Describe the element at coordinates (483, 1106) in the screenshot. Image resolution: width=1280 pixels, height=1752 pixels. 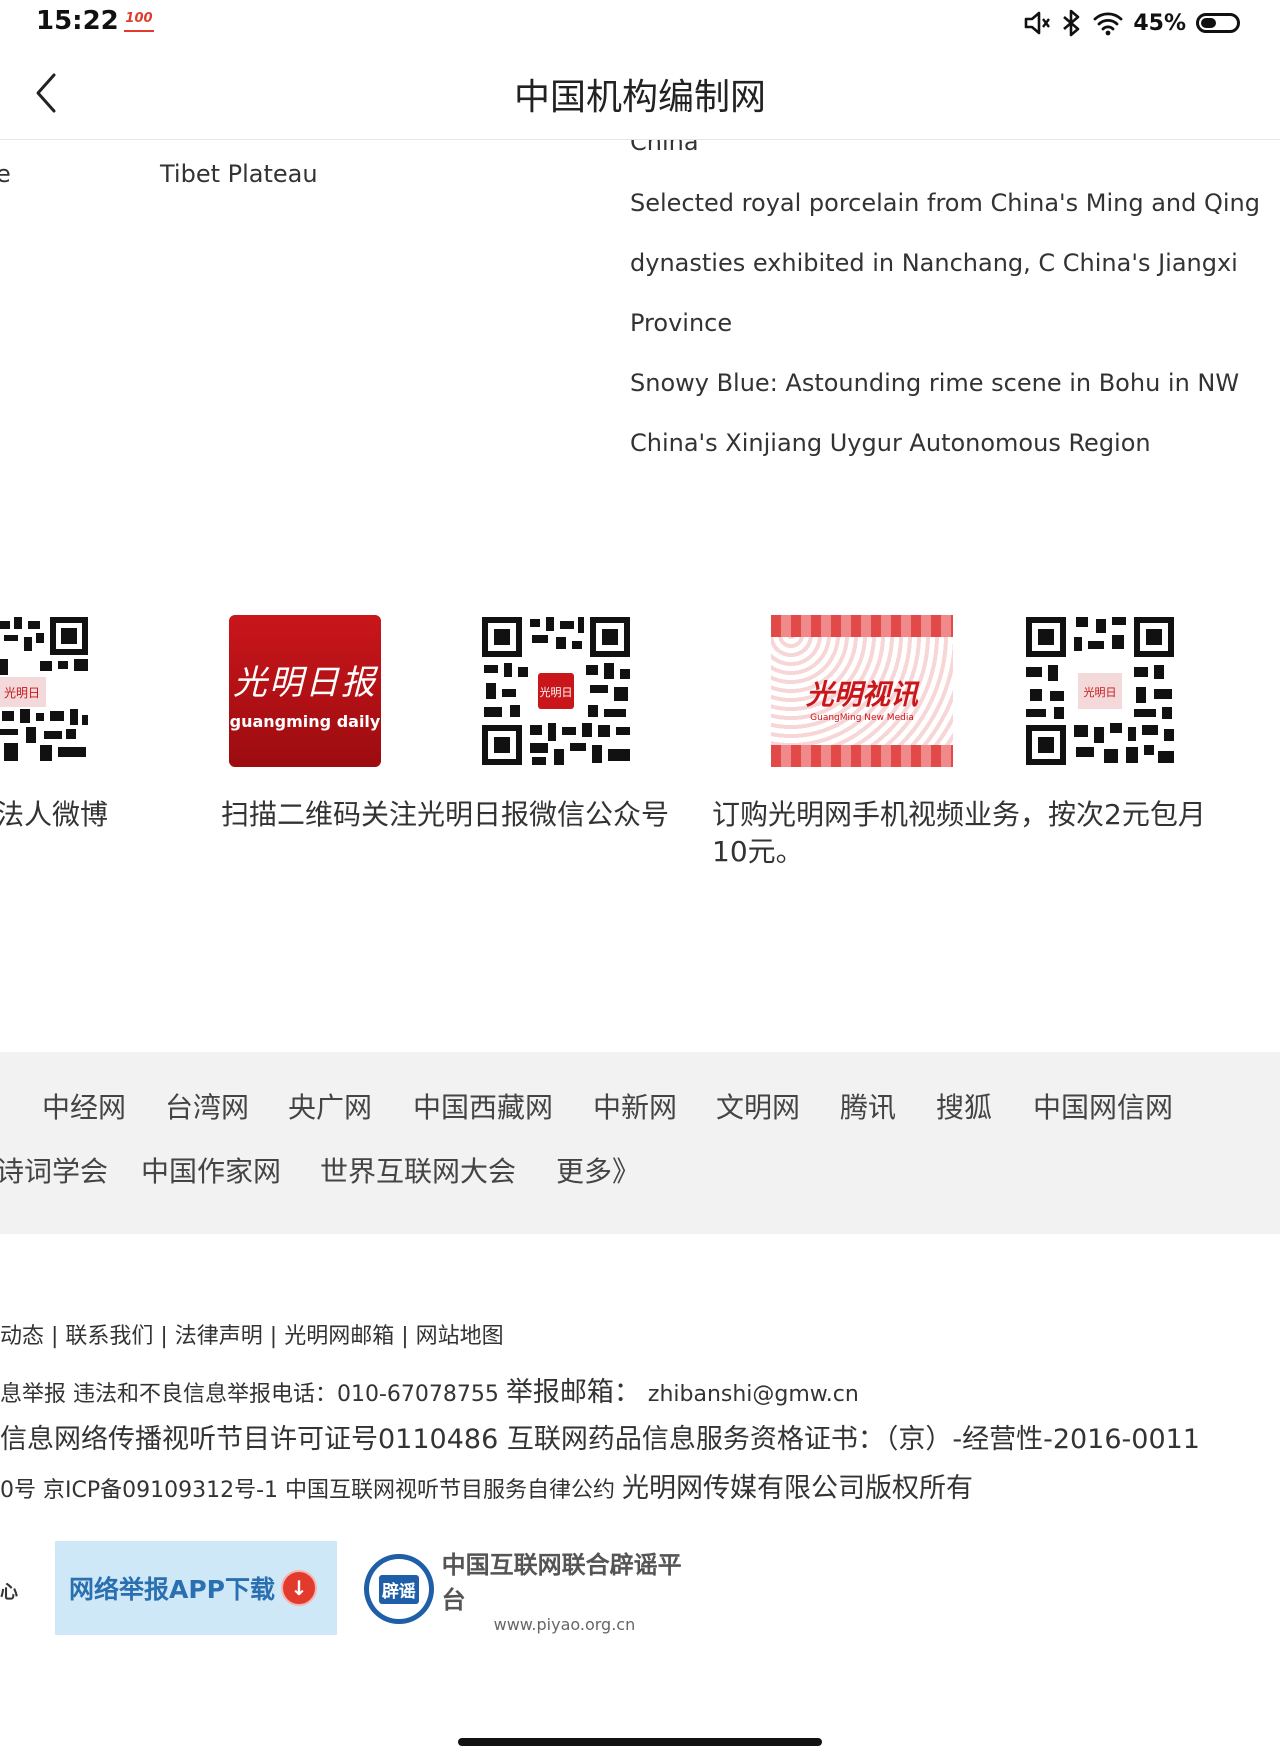
I see `partner-link: 中国西藏网` at that location.